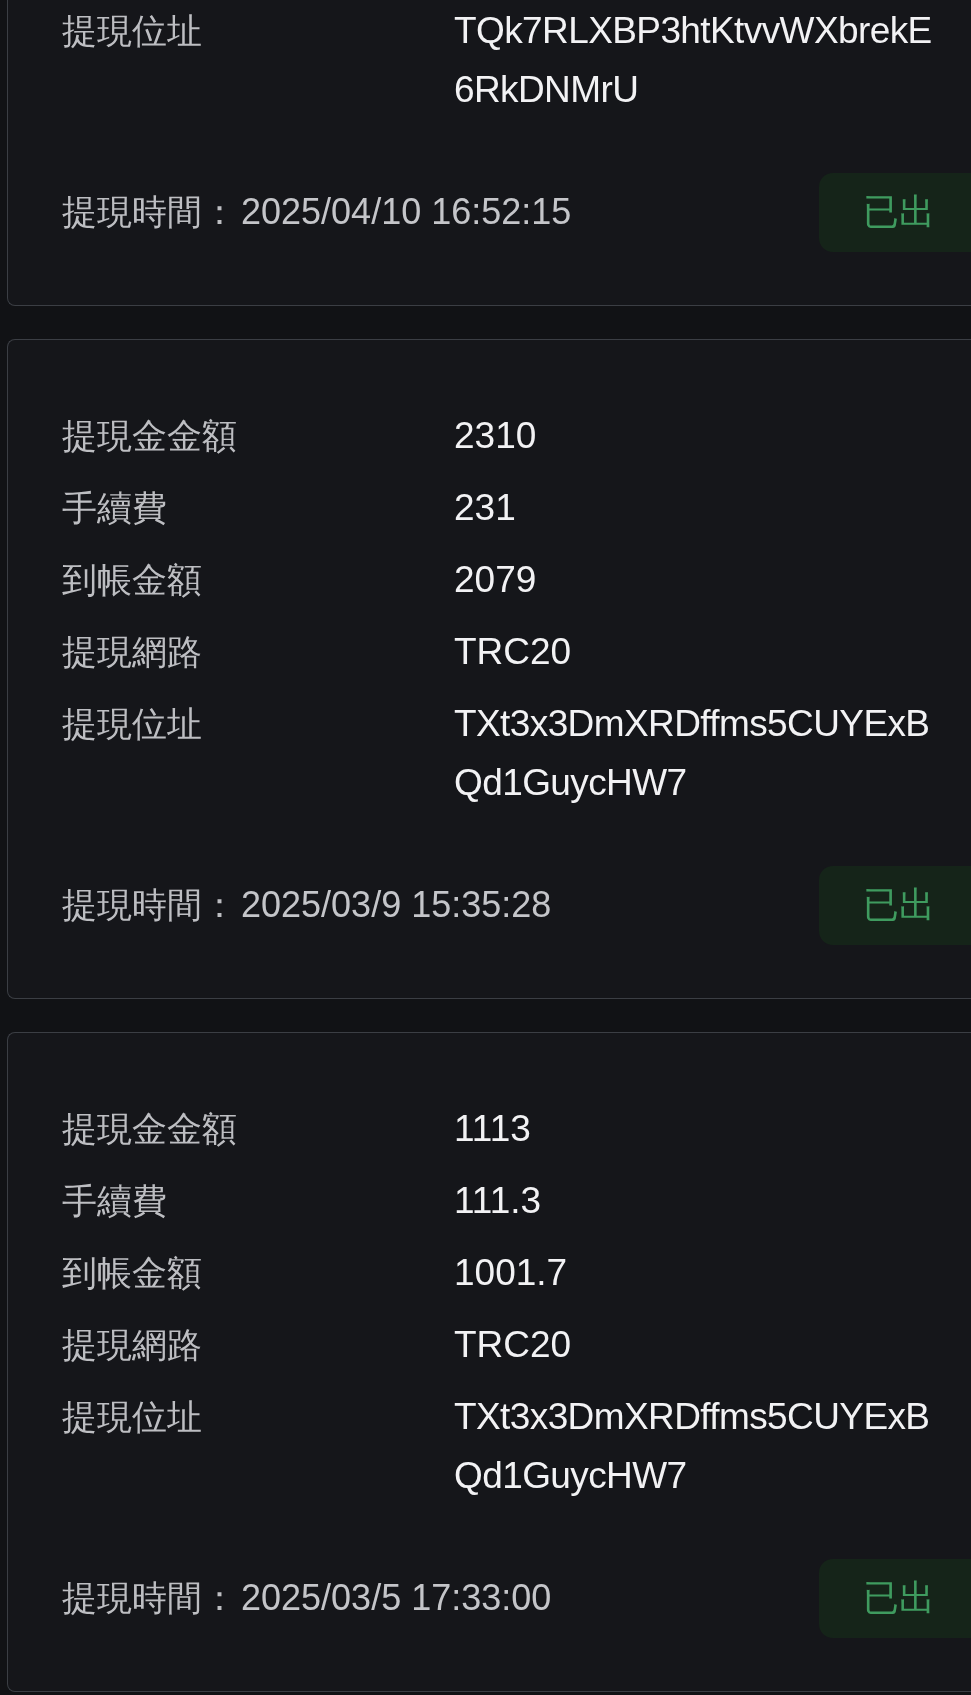 The height and width of the screenshot is (1695, 971). Describe the element at coordinates (485, 508) in the screenshot. I see `field-value: 231` at that location.